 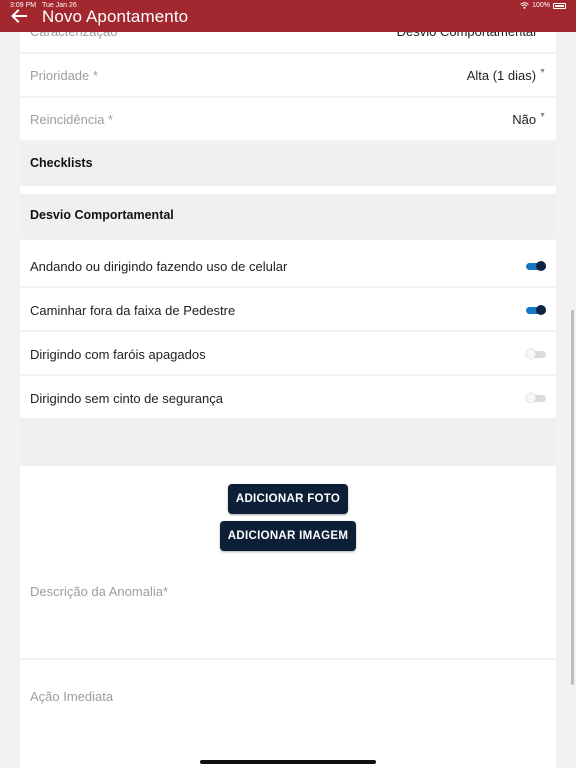 What do you see at coordinates (288, 164) in the screenshot?
I see `section-checklists: Checklists` at bounding box center [288, 164].